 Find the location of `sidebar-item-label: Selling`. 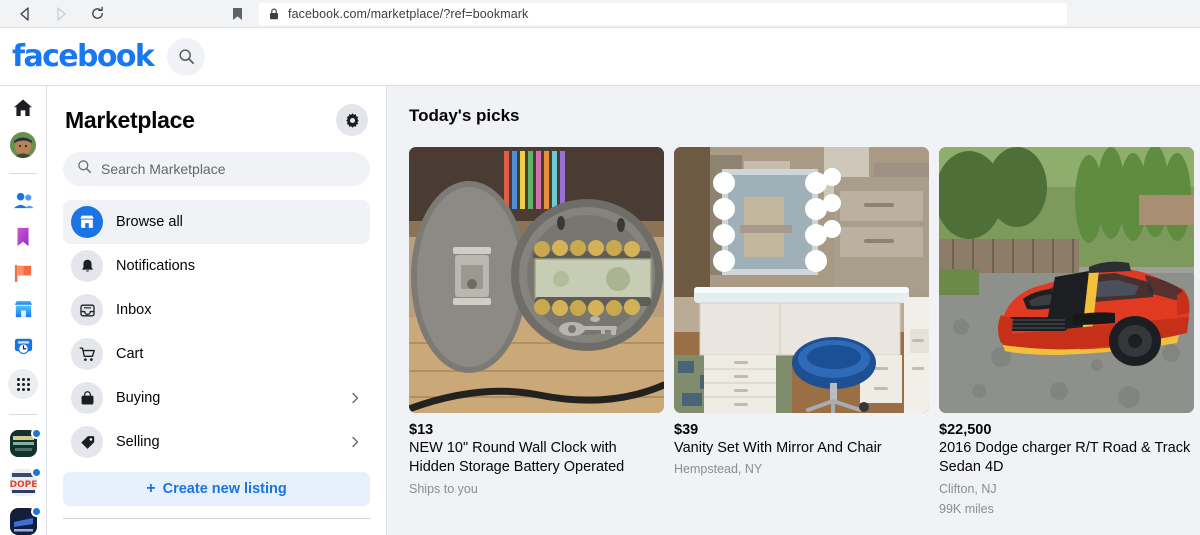

sidebar-item-label: Selling is located at coordinates (138, 442).